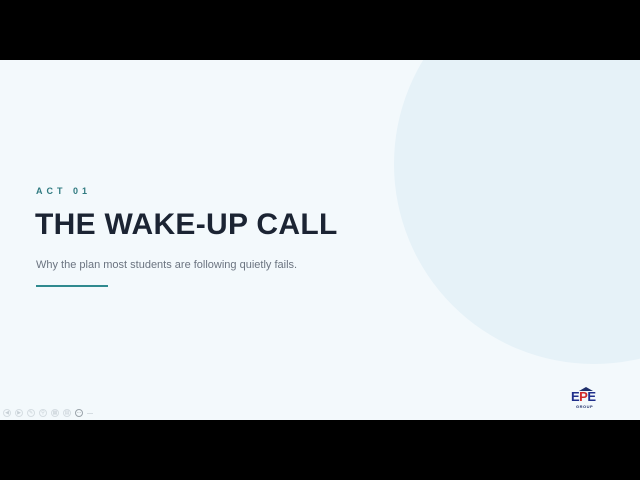  What do you see at coordinates (591, 396) in the screenshot?
I see `logo-letter-e2: E` at bounding box center [591, 396].